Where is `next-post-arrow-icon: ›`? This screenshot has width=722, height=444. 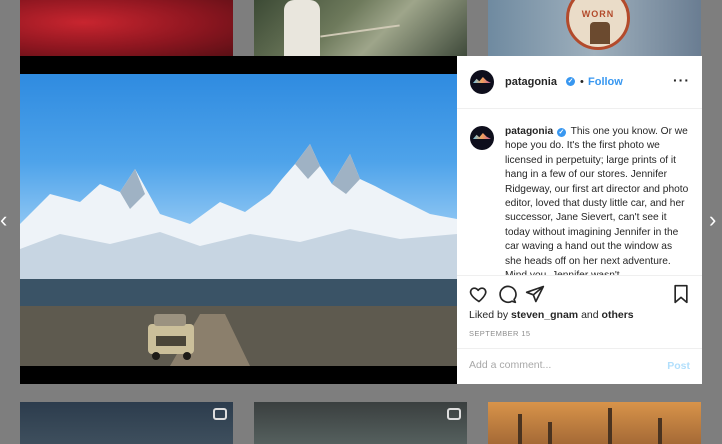
next-post-arrow-icon: › is located at coordinates (712, 220).